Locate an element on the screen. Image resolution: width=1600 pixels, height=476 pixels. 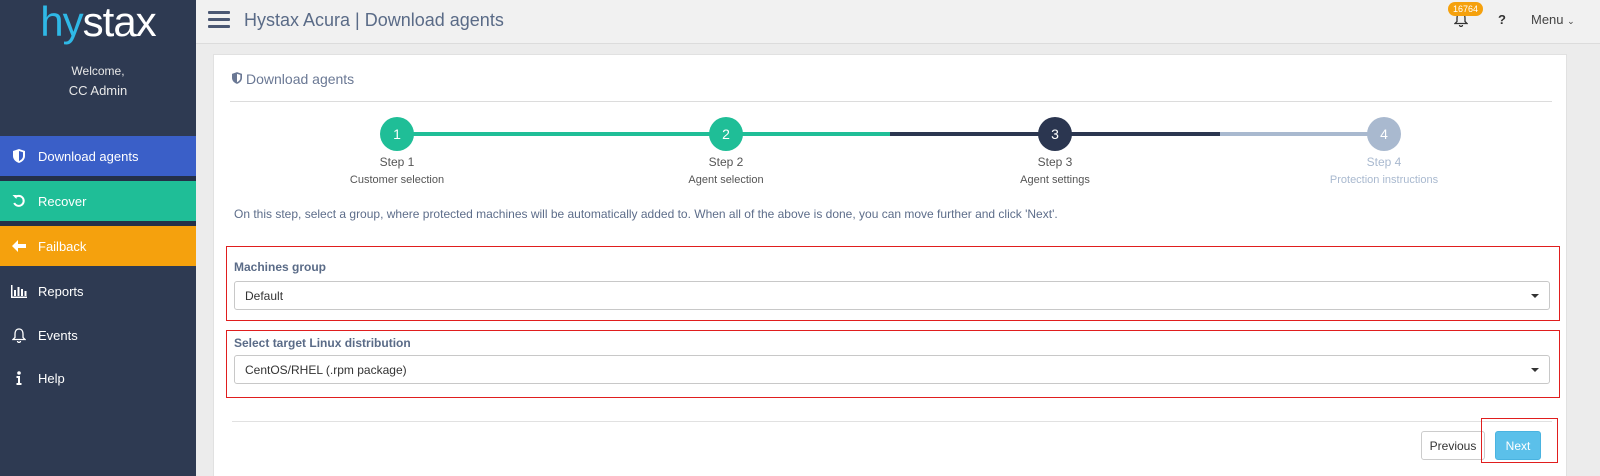
step-2-label: Step 2 is located at coordinates (726, 162).